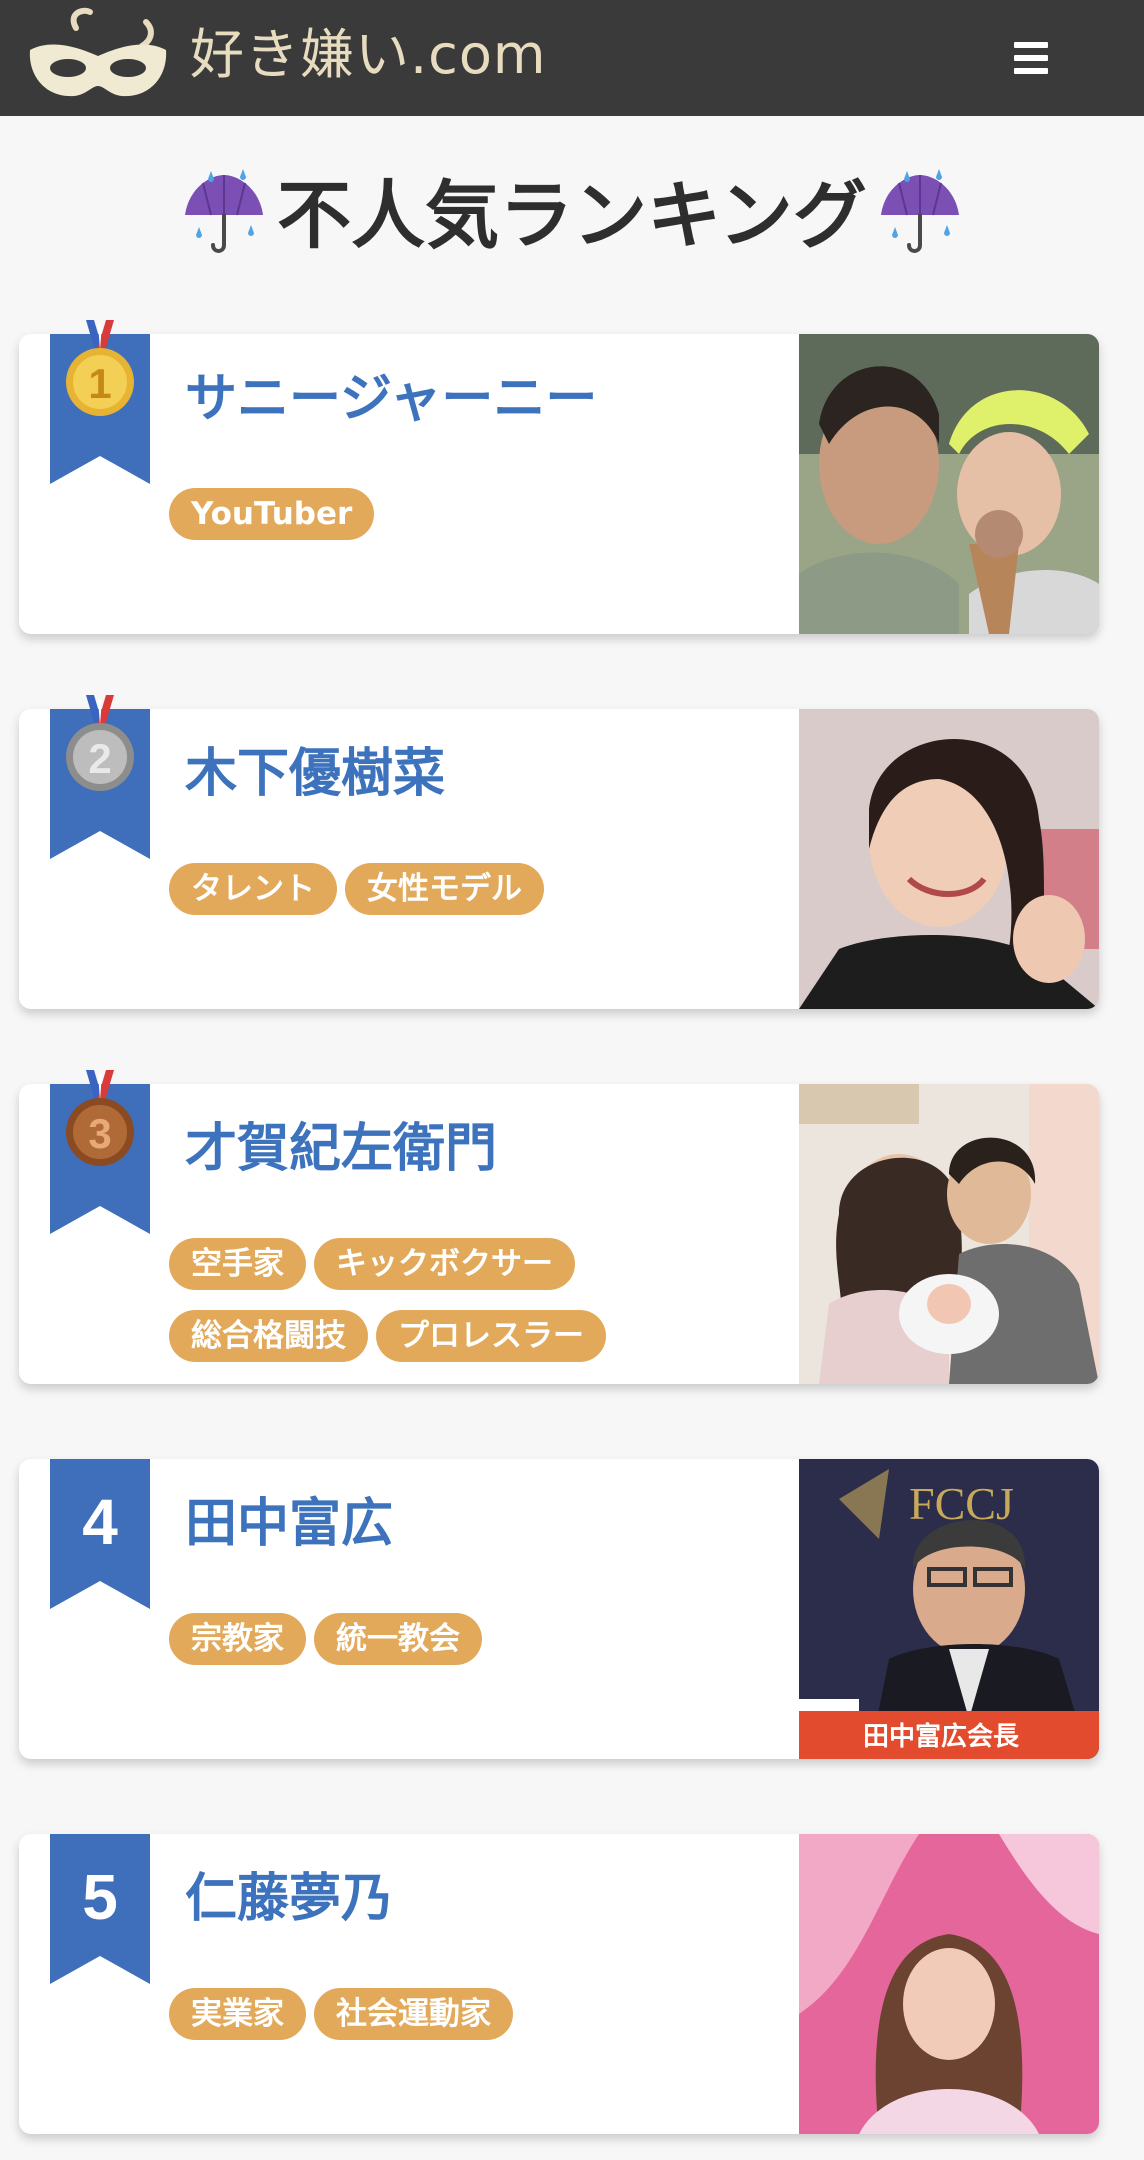  I want to click on mask-logo-icon, so click(98, 56).